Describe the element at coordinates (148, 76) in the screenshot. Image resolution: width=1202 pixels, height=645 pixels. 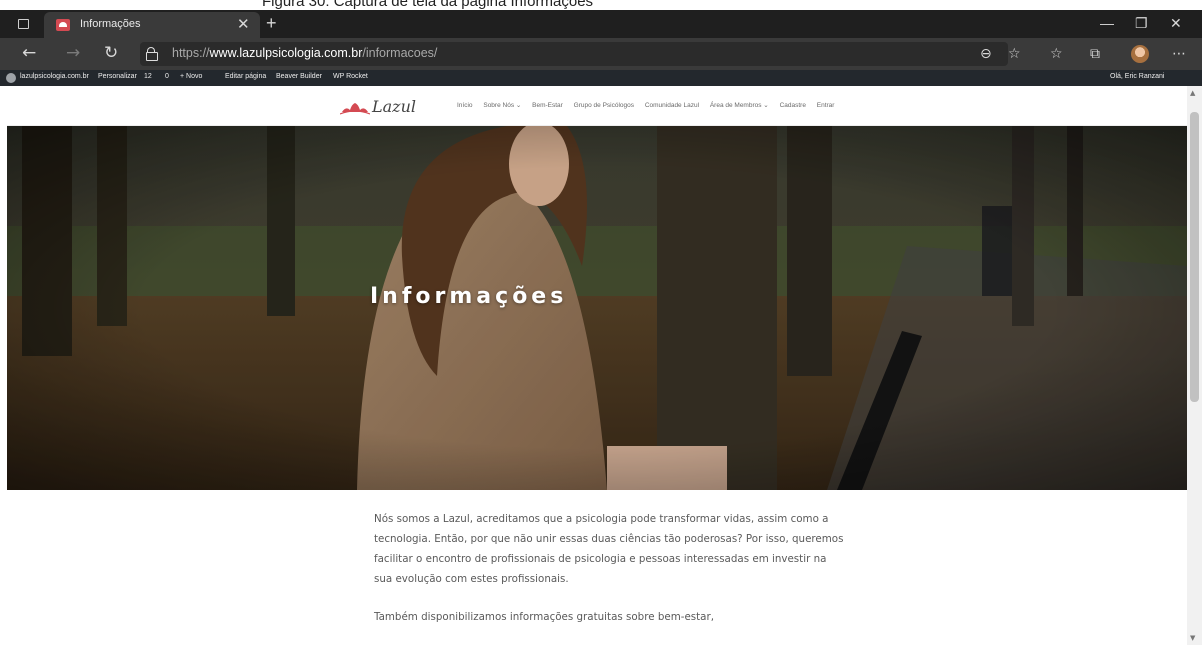
I see `admin-updates-count: 12` at that location.